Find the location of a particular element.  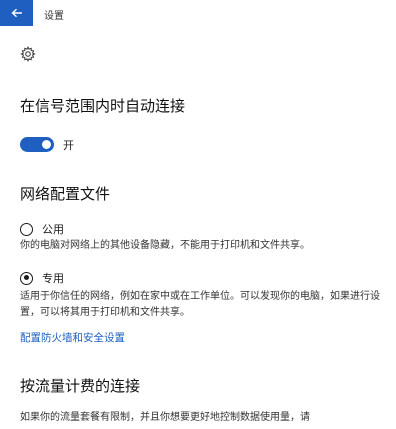

auto-connect-toggle is located at coordinates (37, 144).